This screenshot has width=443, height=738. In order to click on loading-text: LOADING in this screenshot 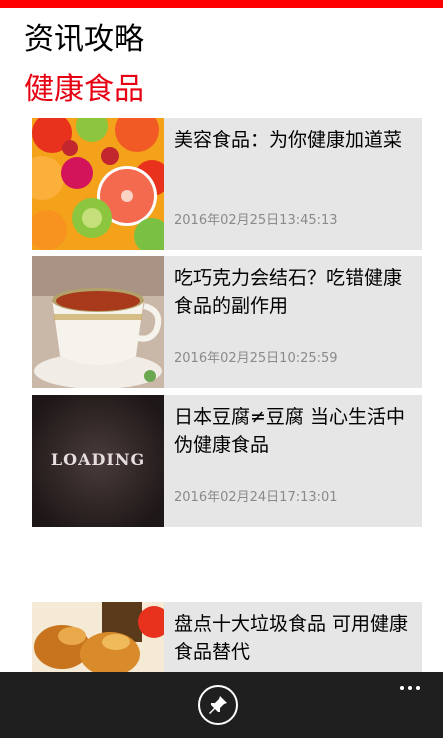, I will do `click(98, 459)`.